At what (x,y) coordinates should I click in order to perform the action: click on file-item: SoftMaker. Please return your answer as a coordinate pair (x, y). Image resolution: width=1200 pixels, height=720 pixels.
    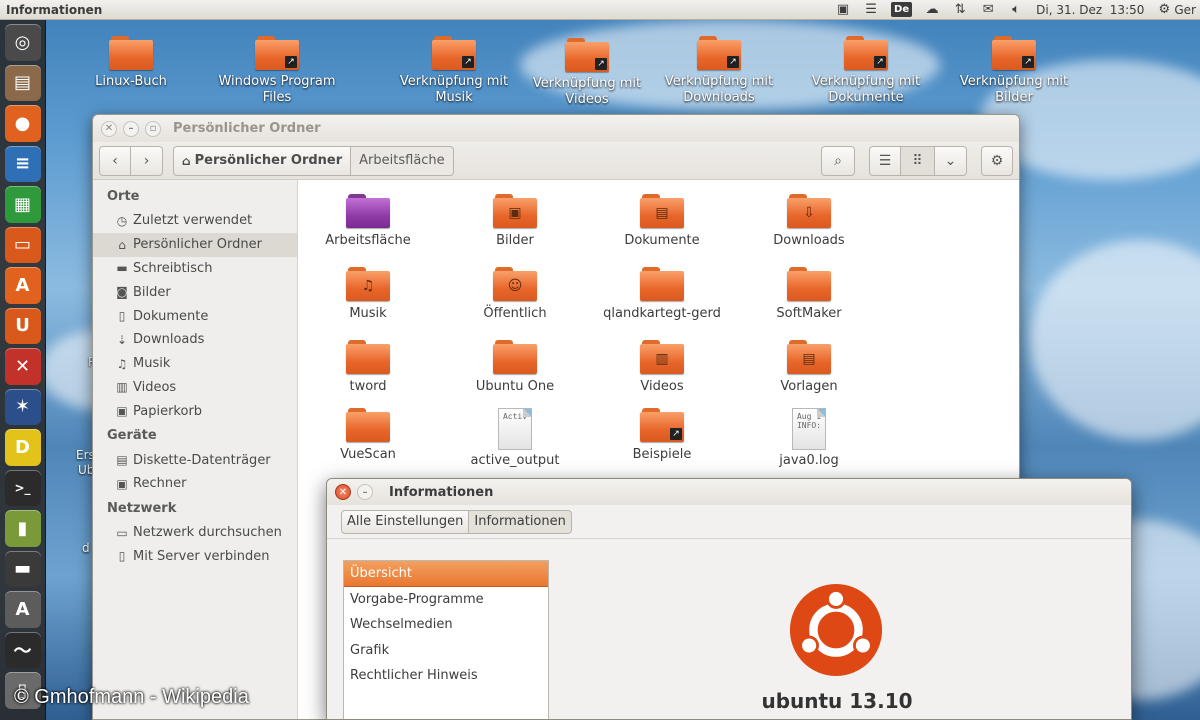
    Looking at the image, I should click on (809, 294).